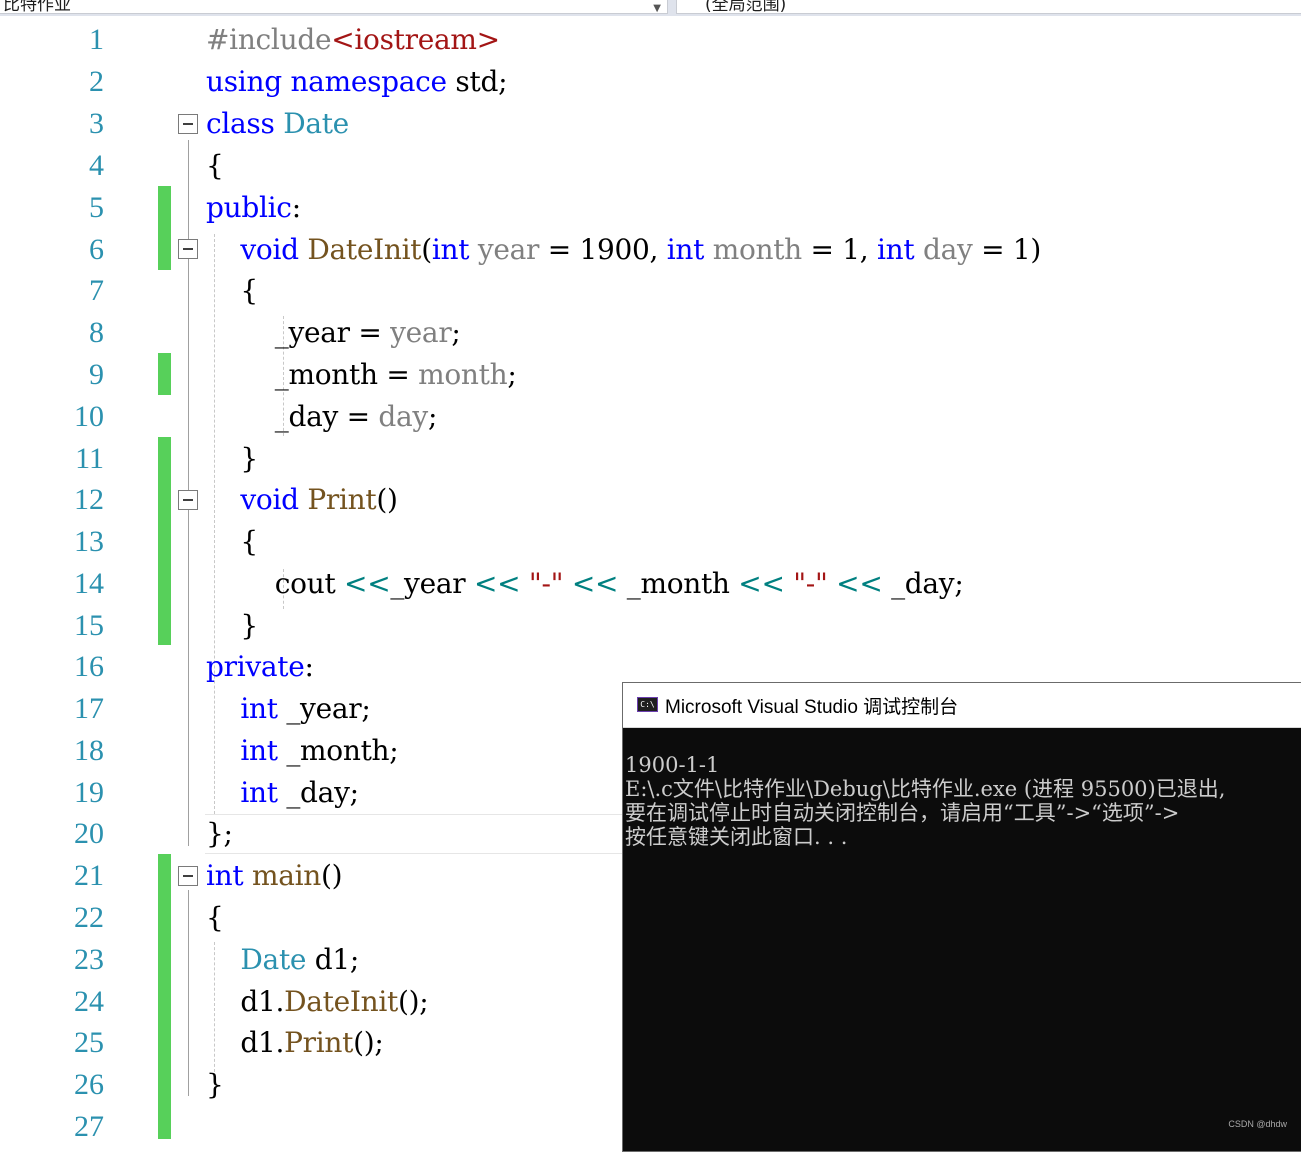  What do you see at coordinates (988, 7) in the screenshot?
I see `scope-dropdown: (全局范围)` at bounding box center [988, 7].